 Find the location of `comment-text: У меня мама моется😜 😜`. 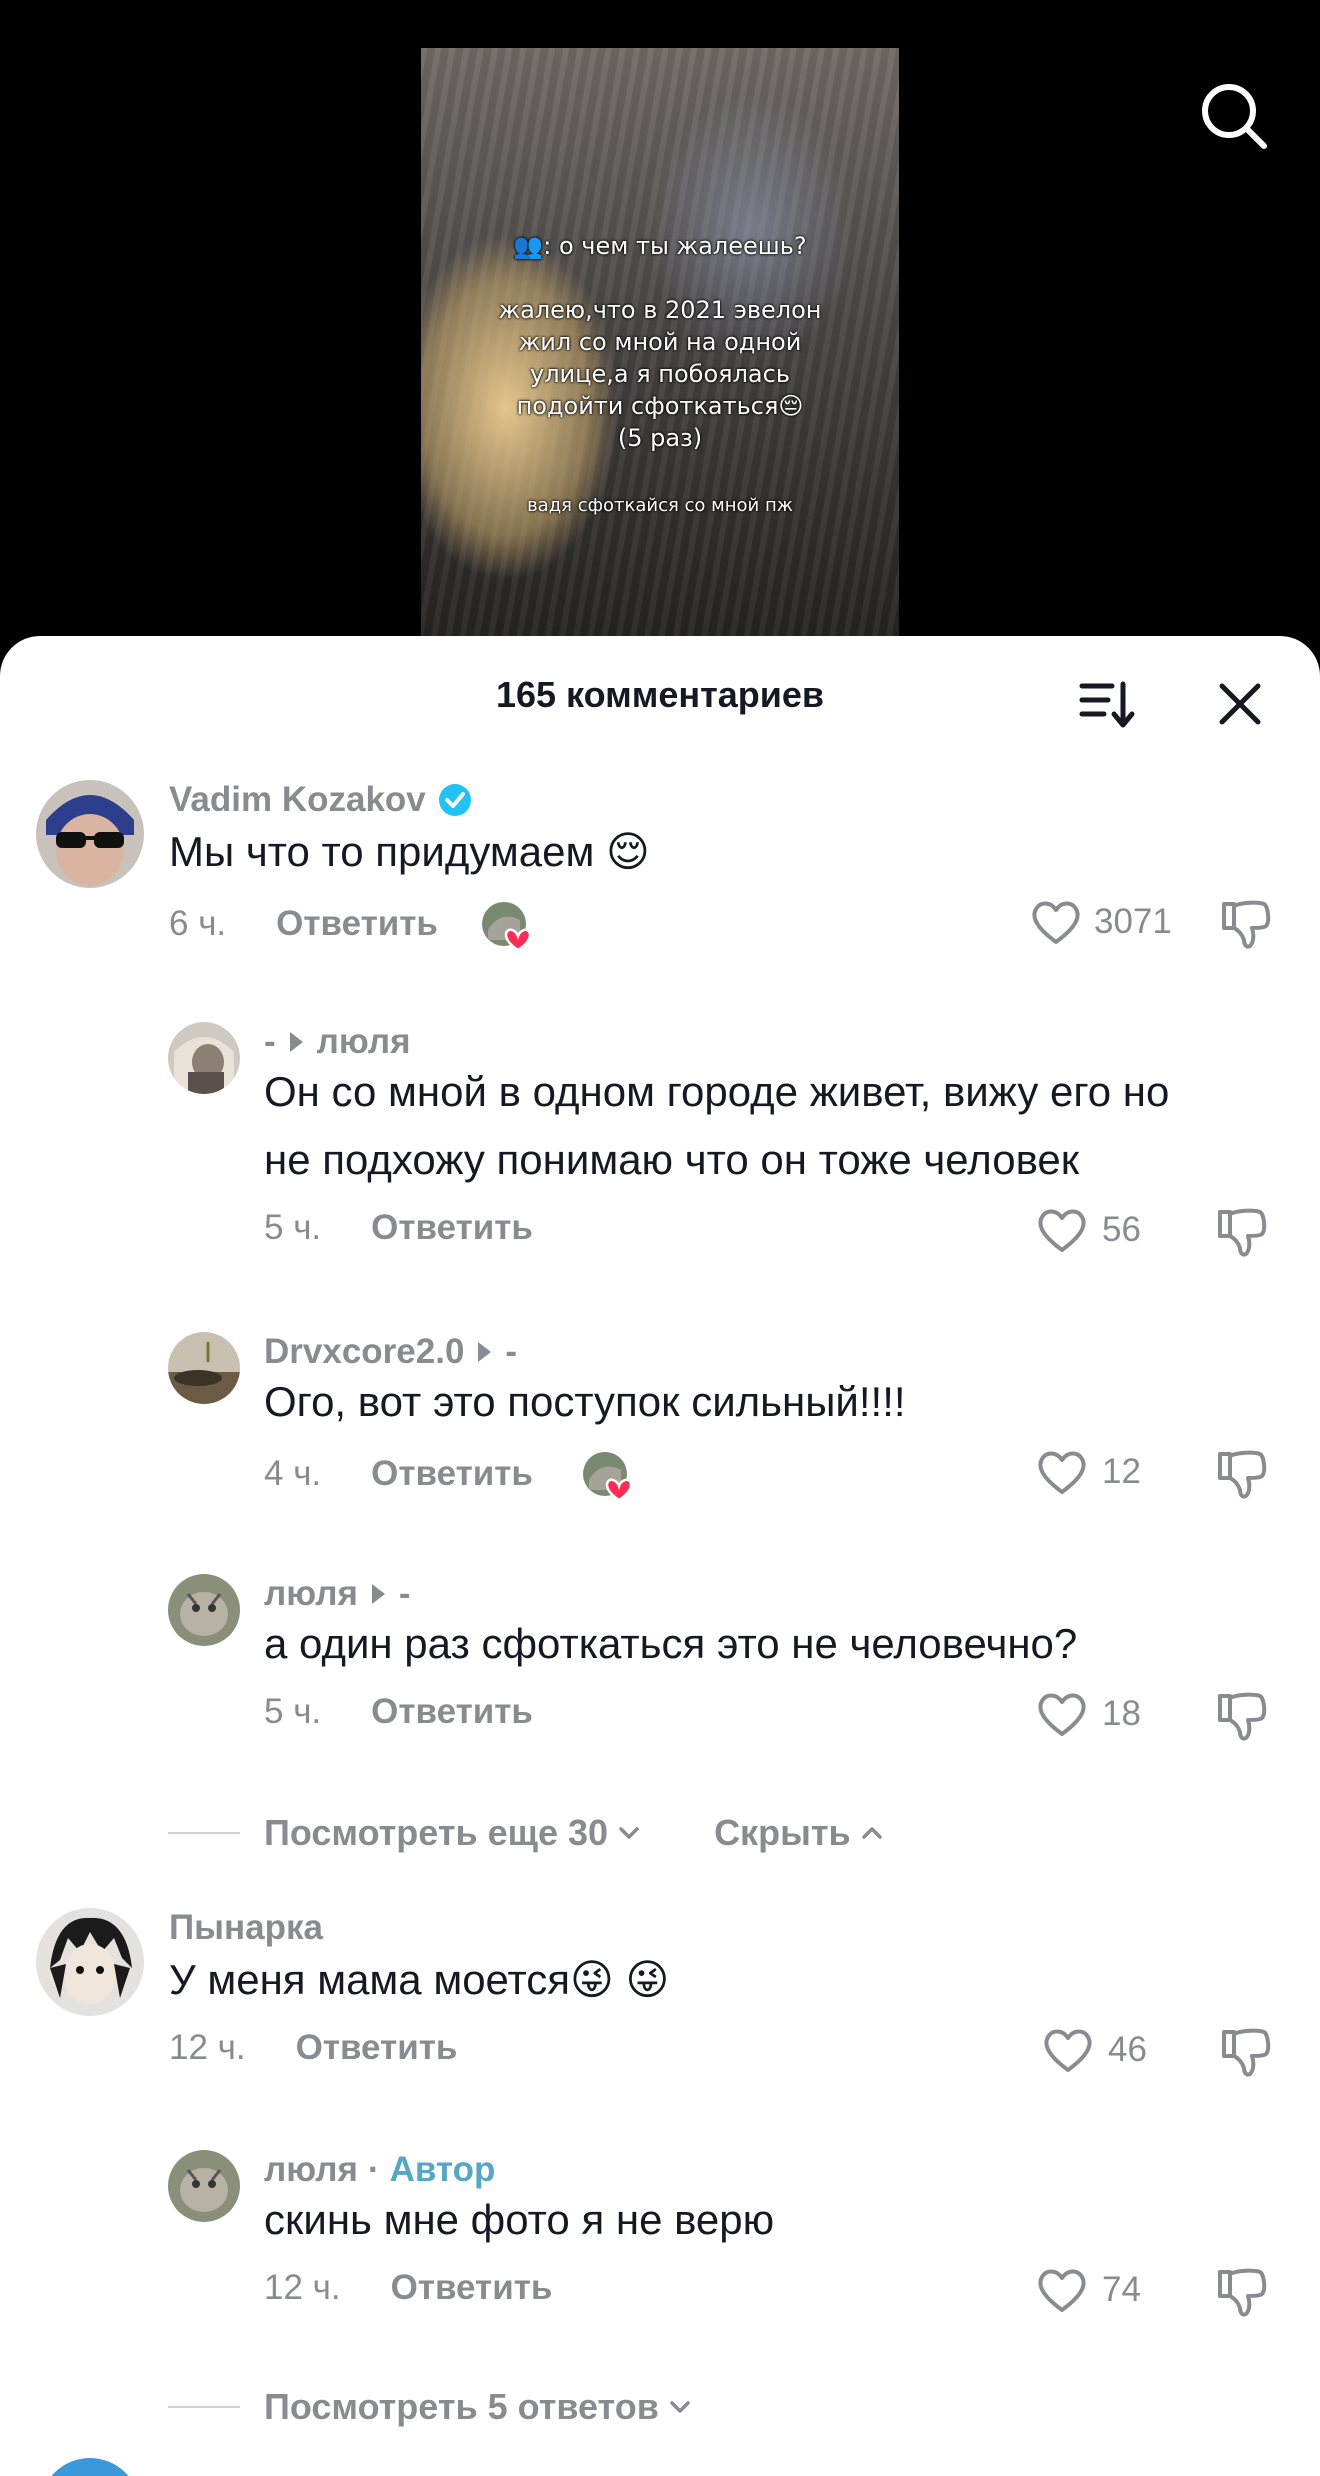

comment-text: У меня мама моется😜 😜 is located at coordinates (419, 1979).